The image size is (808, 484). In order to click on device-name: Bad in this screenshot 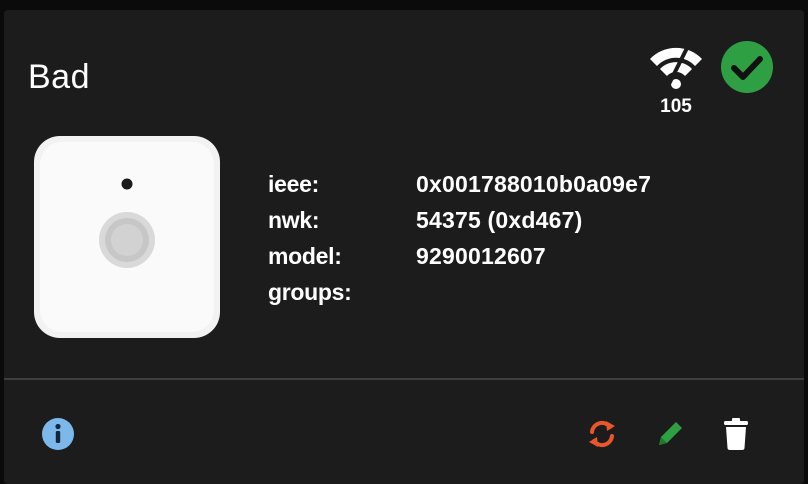, I will do `click(59, 77)`.